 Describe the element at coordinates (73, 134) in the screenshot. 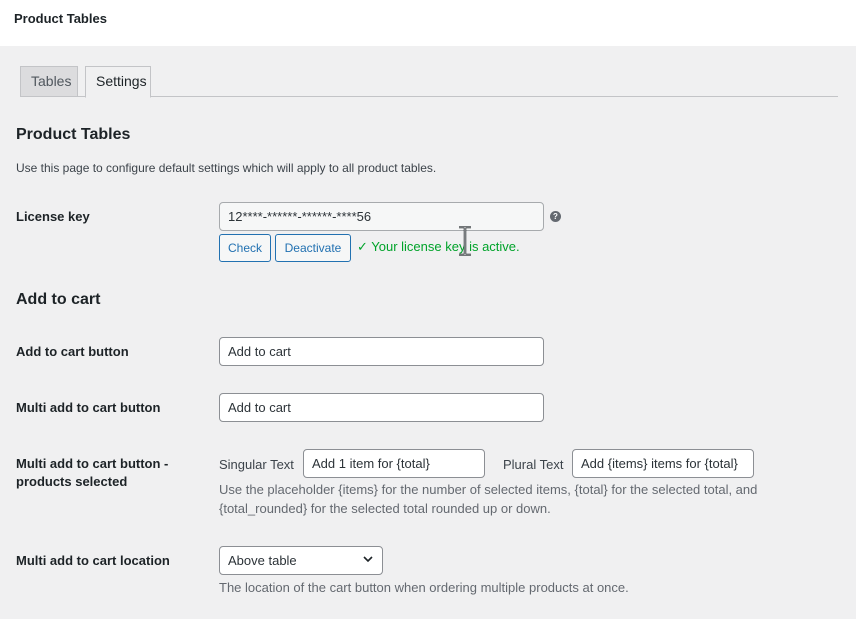

I see `section-title-product-tables: Product Tables` at that location.